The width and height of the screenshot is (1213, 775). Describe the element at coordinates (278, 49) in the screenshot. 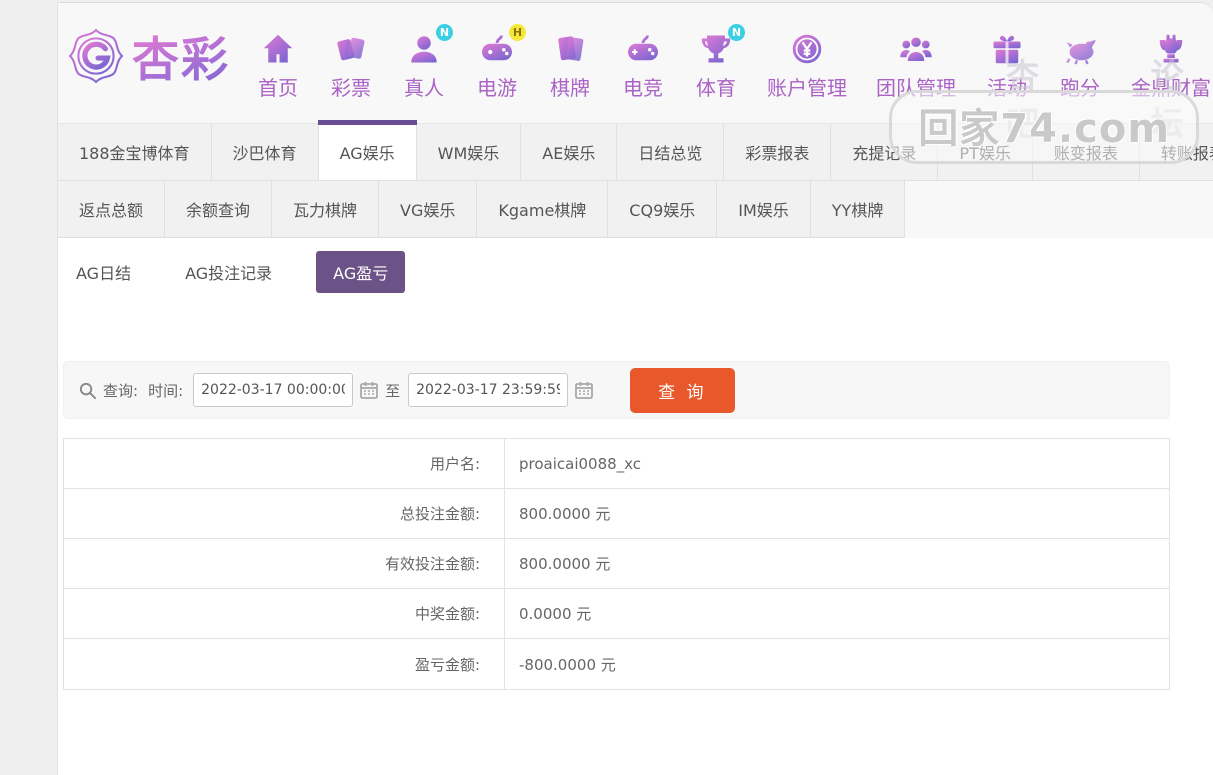

I see `home-icon` at that location.